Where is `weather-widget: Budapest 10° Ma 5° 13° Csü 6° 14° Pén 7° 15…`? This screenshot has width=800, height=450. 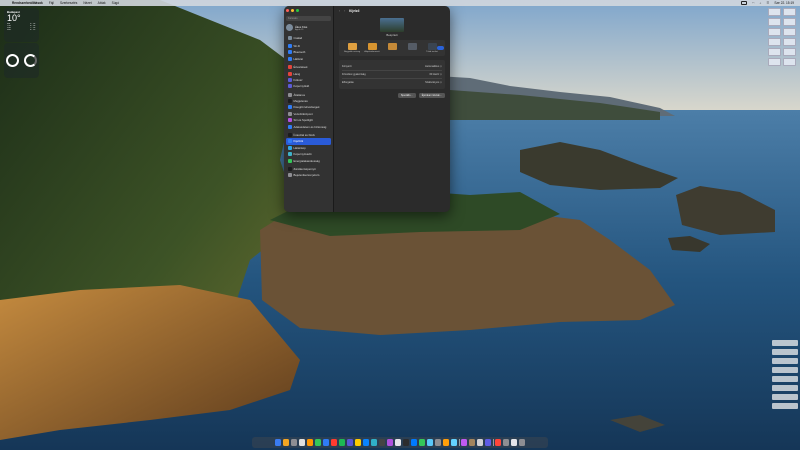
weather-widget: Budapest 10° Ma 5° 13° Csü 6° 14° Pén 7° 15… is located at coordinates (21, 25).